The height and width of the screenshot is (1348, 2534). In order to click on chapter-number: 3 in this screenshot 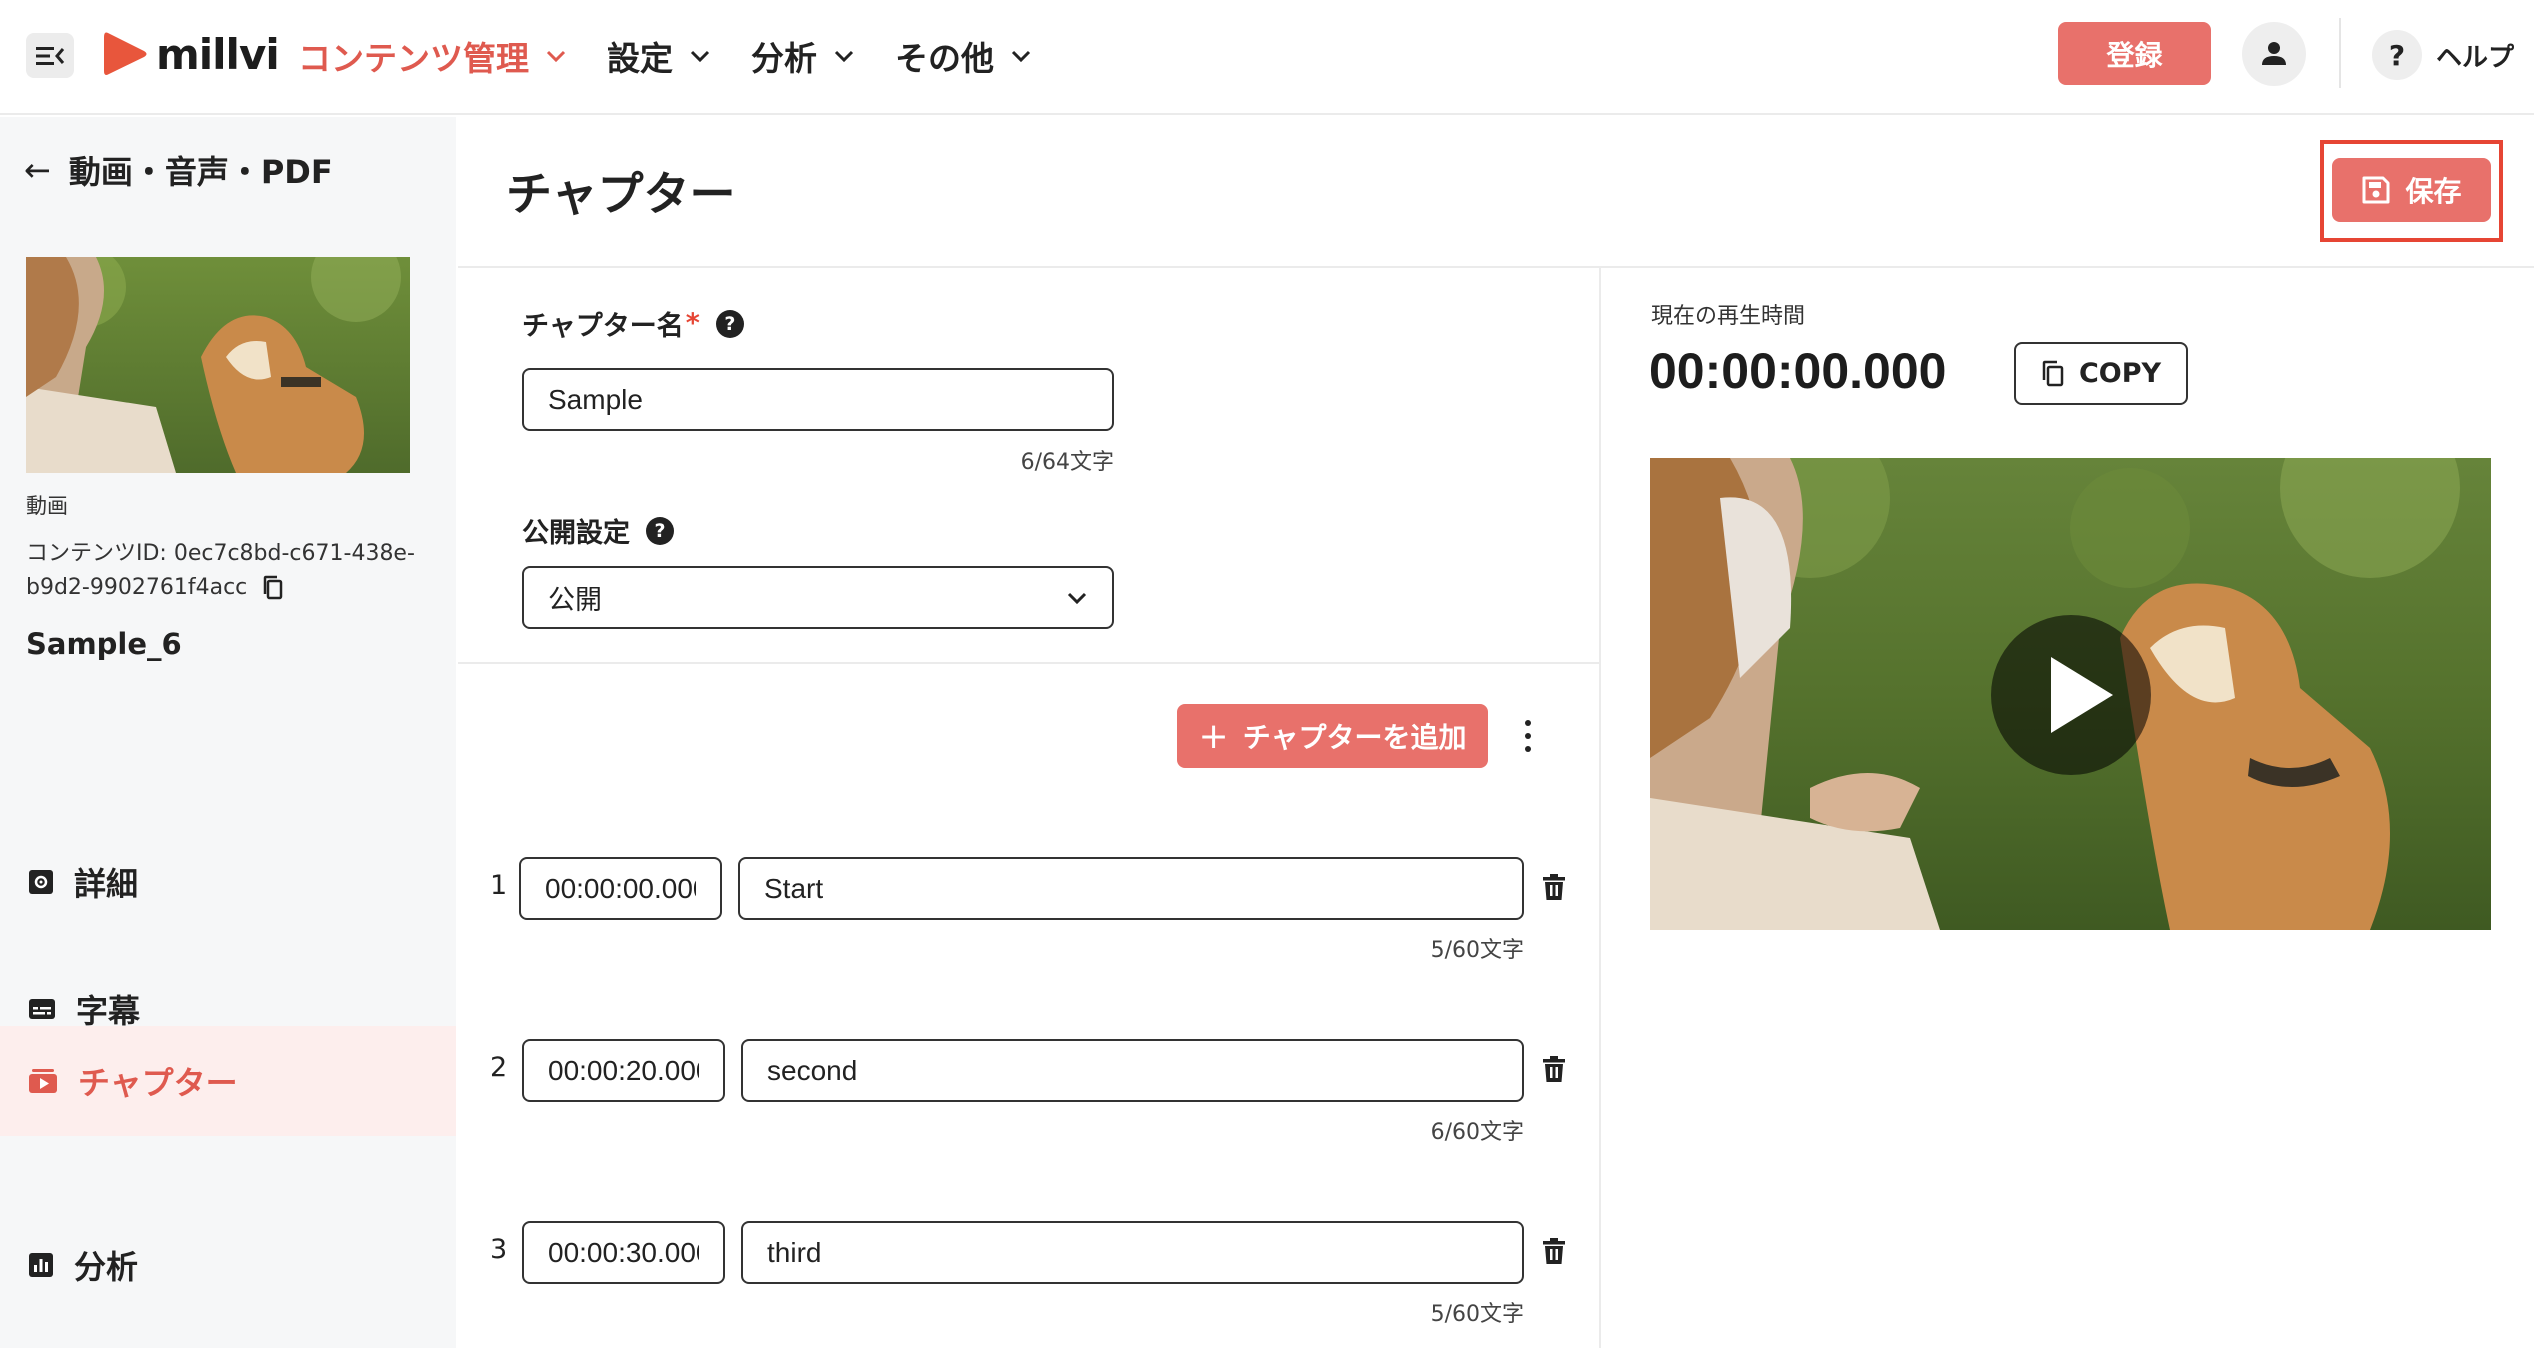, I will do `click(499, 1249)`.